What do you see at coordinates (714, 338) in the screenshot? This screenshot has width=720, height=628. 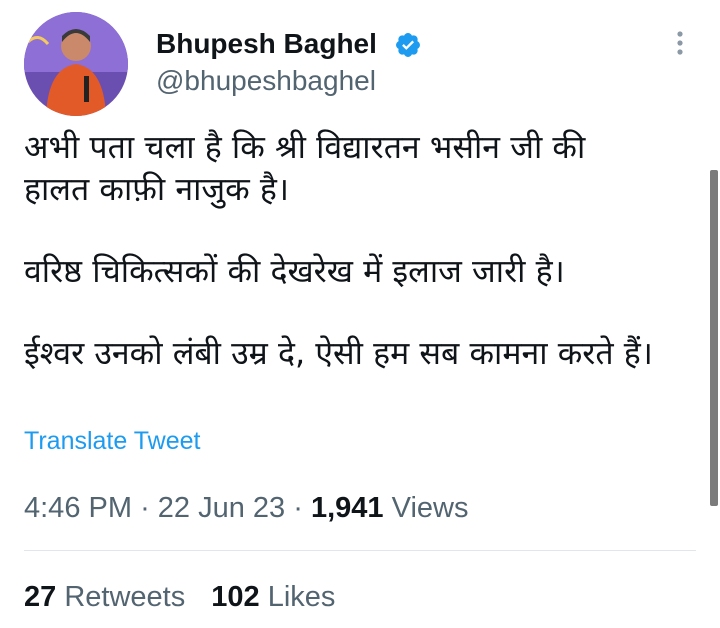 I see `scrollbar-thumb` at bounding box center [714, 338].